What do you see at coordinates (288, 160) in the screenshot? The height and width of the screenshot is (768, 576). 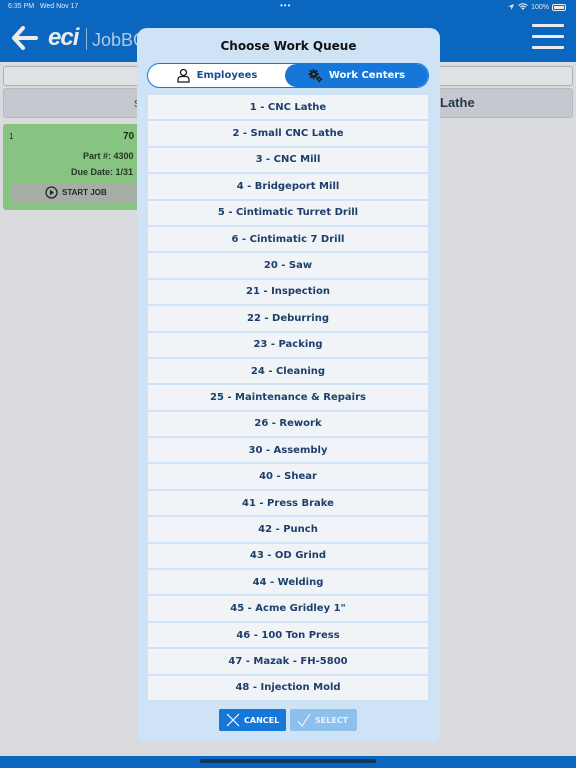 I see `work-center-item: 3 - CNC Mill` at bounding box center [288, 160].